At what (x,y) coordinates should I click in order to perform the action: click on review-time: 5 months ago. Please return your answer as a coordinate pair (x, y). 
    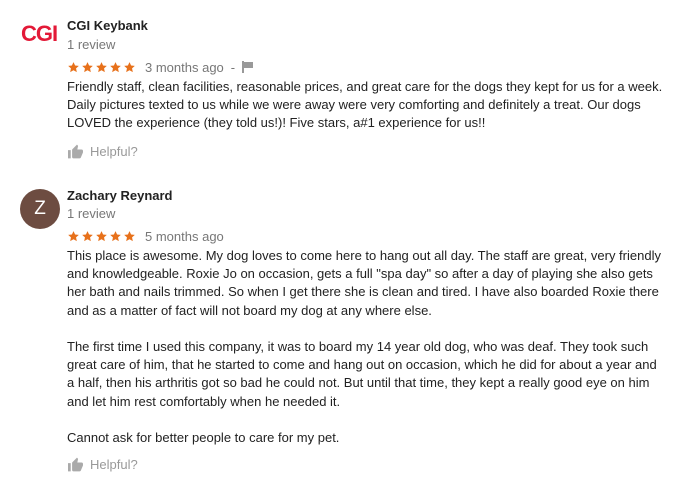
    Looking at the image, I should click on (184, 236).